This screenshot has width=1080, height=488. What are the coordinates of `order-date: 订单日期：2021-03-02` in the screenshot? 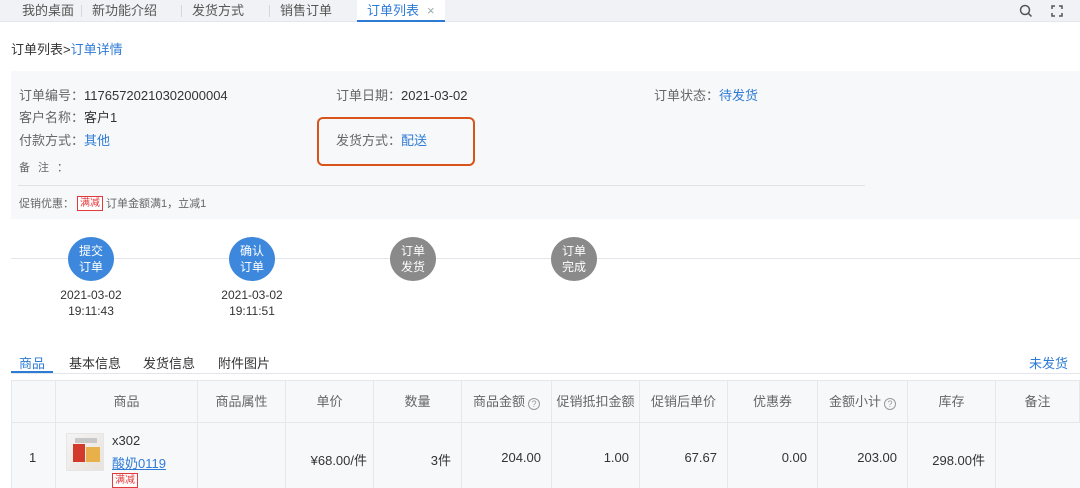 It's located at (402, 94).